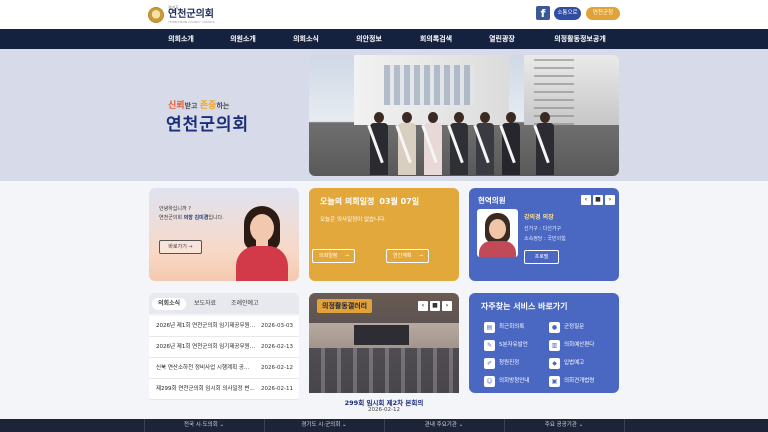 Image resolution: width=768 pixels, height=432 pixels. I want to click on news-item: 2026년 제1회 연천군의회 임기제공무원 ... 2026-02-13, so click(224, 347).